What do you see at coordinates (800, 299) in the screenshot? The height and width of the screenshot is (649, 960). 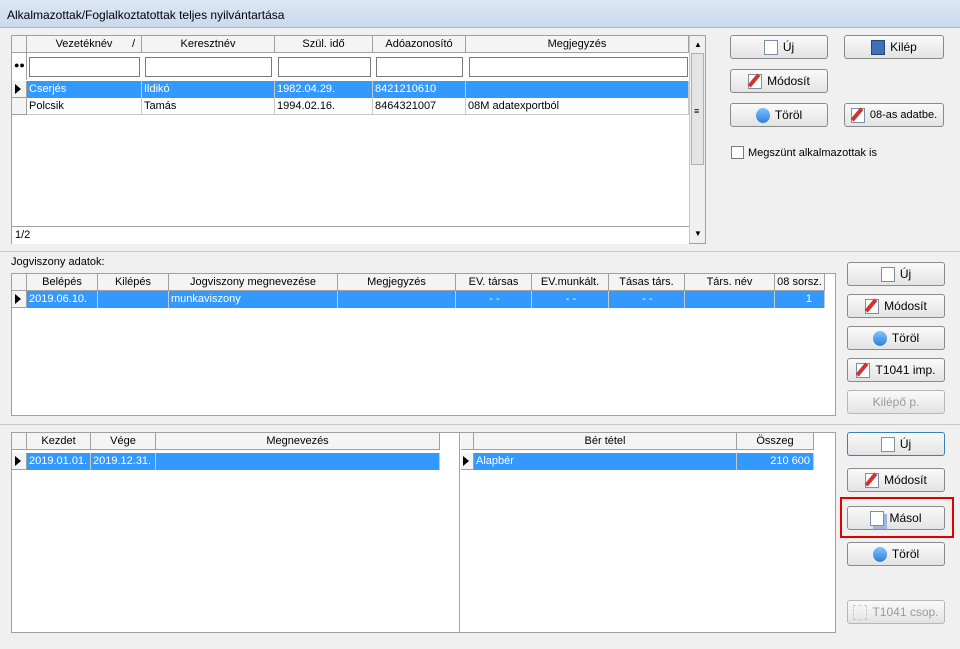 I see `cell-08-serial: 1` at bounding box center [800, 299].